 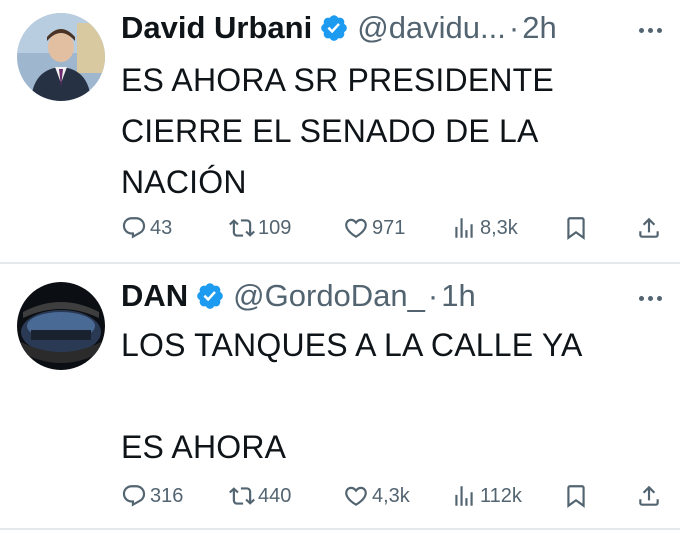 I want to click on author-name: David Urbani, so click(x=216, y=28).